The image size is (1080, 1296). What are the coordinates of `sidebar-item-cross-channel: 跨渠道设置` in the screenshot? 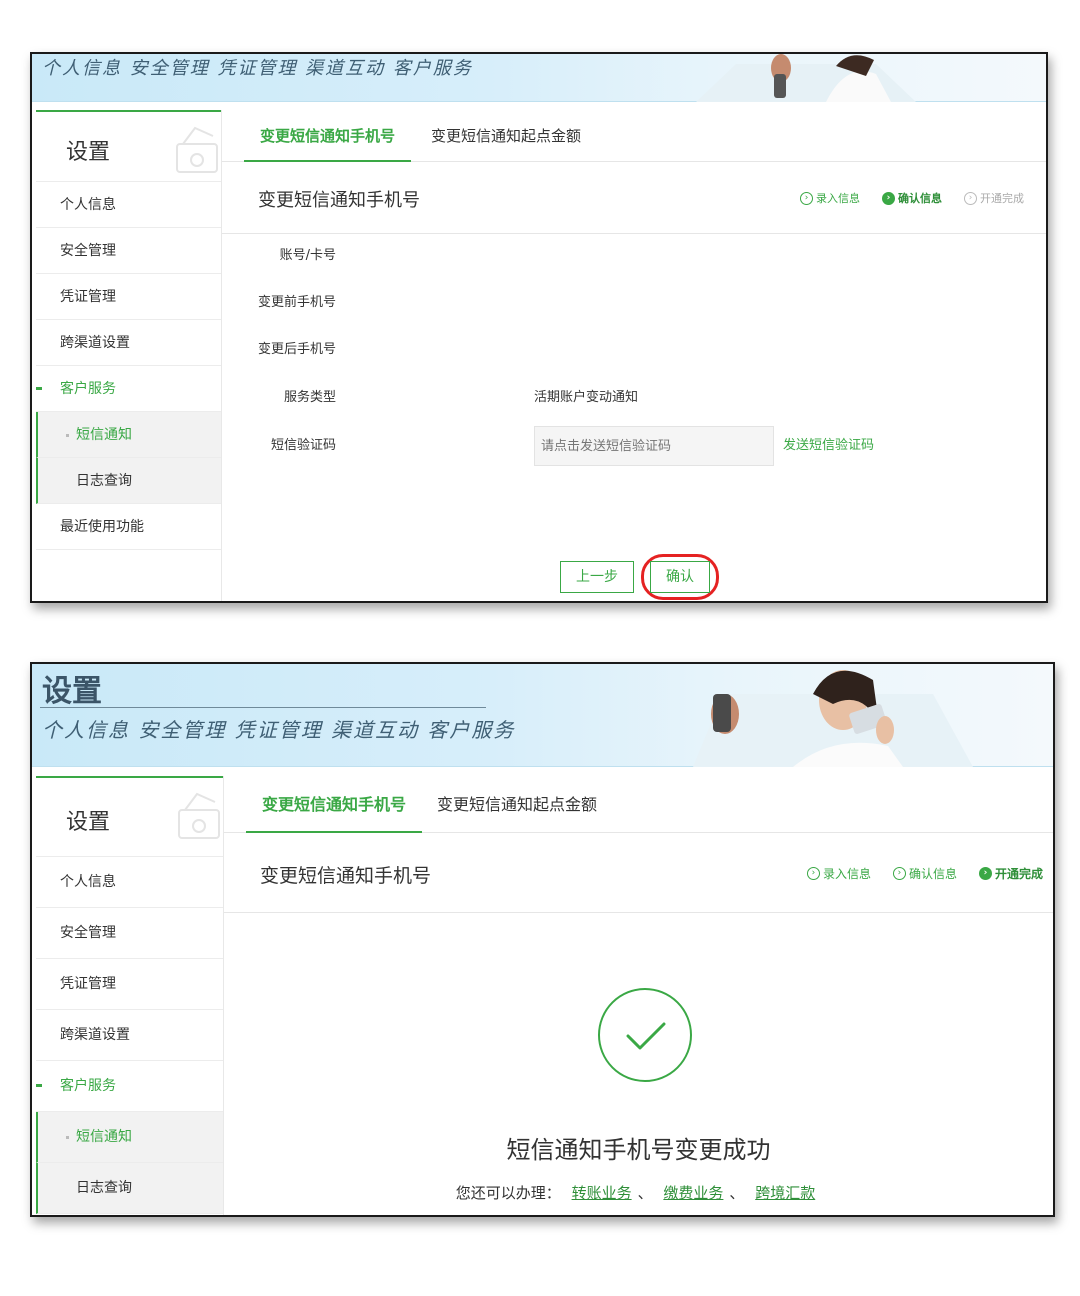 It's located at (129, 1035).